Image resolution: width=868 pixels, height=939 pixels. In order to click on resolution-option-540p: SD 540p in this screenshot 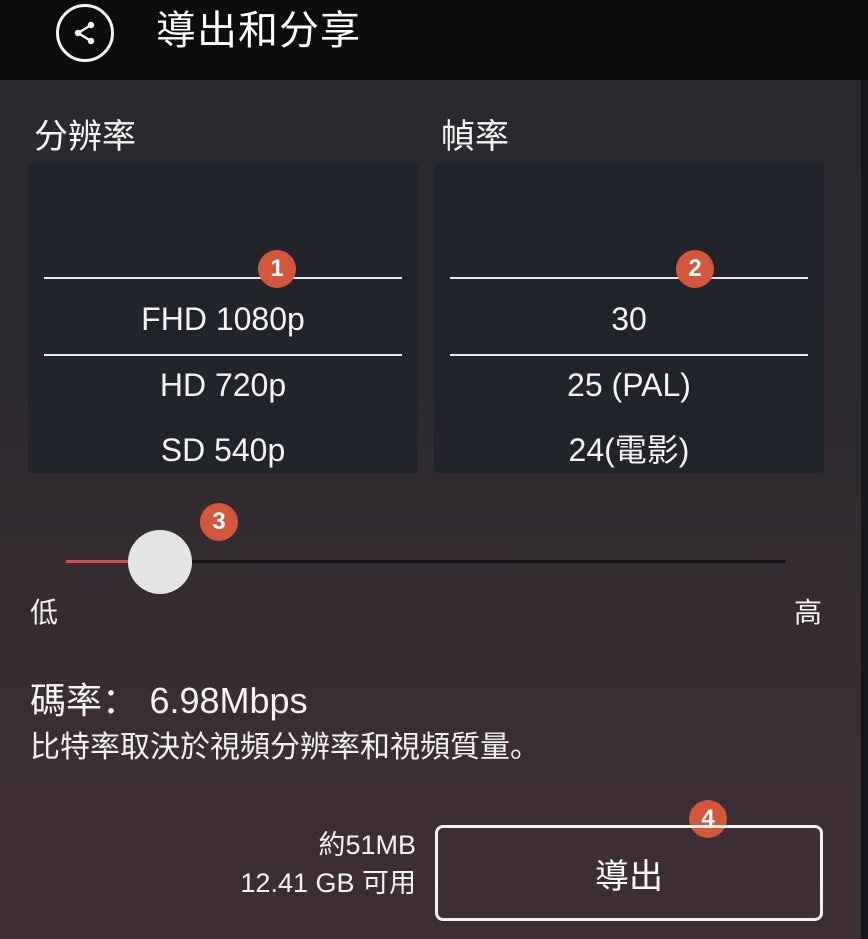, I will do `click(223, 450)`.